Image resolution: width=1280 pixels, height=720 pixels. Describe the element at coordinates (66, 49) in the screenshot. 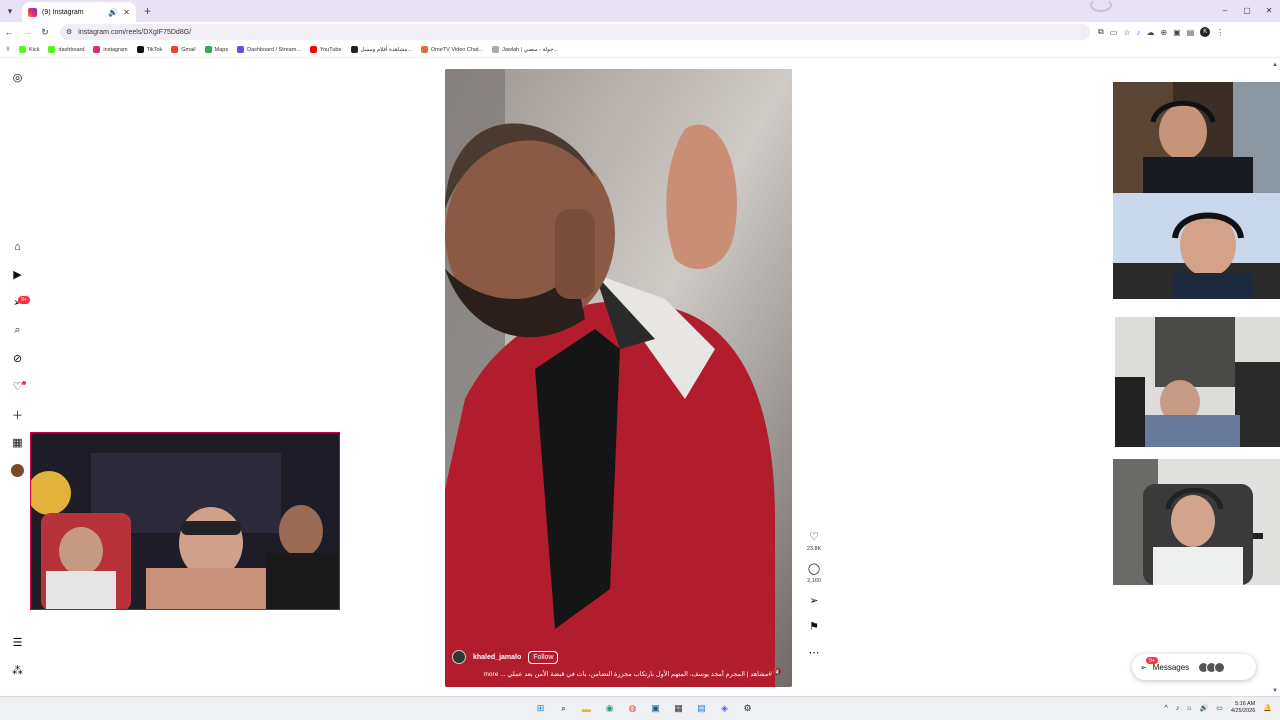

I see `bookmark-item: dashboard` at that location.